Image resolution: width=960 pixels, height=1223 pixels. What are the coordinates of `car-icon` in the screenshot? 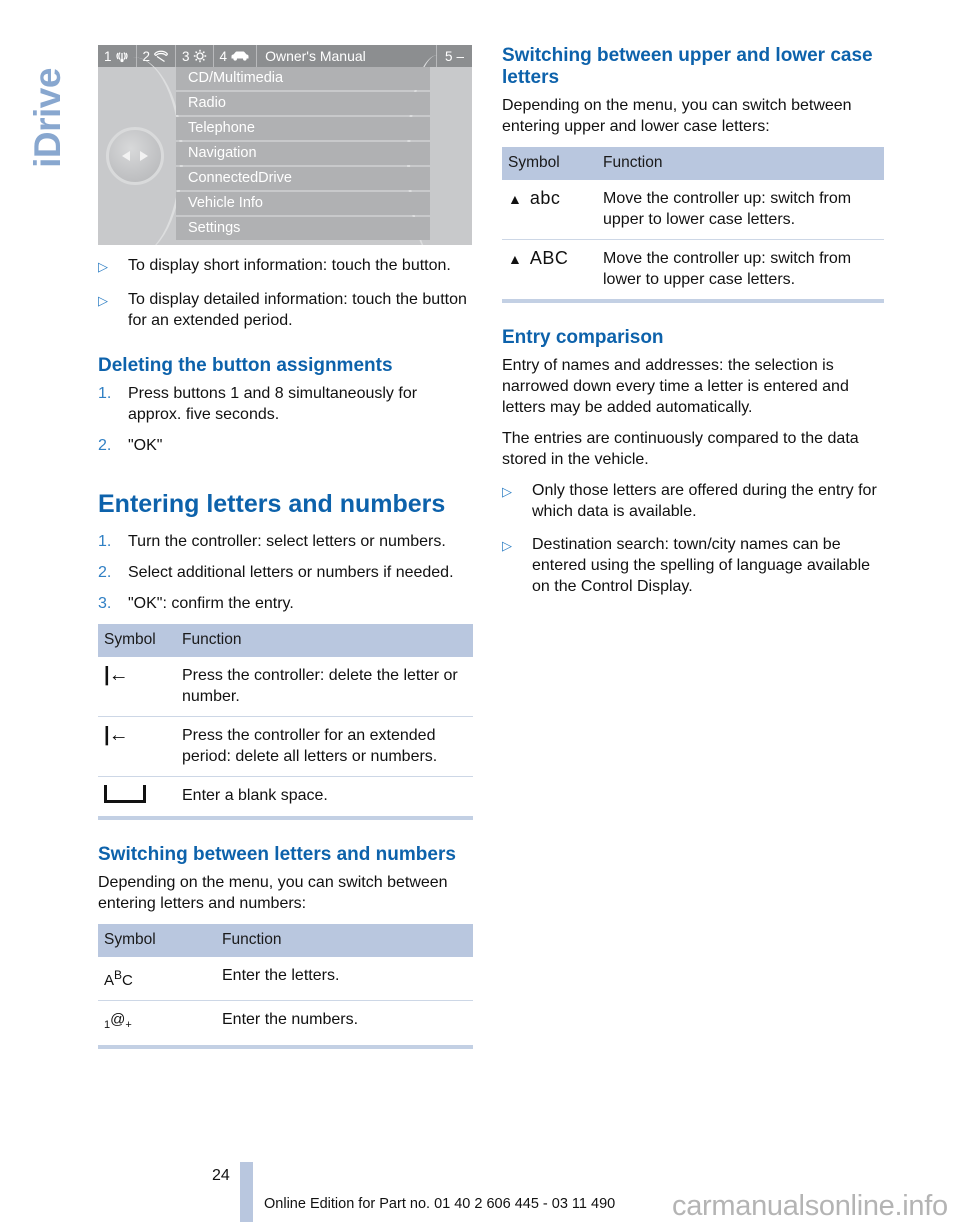 It's located at (240, 56).